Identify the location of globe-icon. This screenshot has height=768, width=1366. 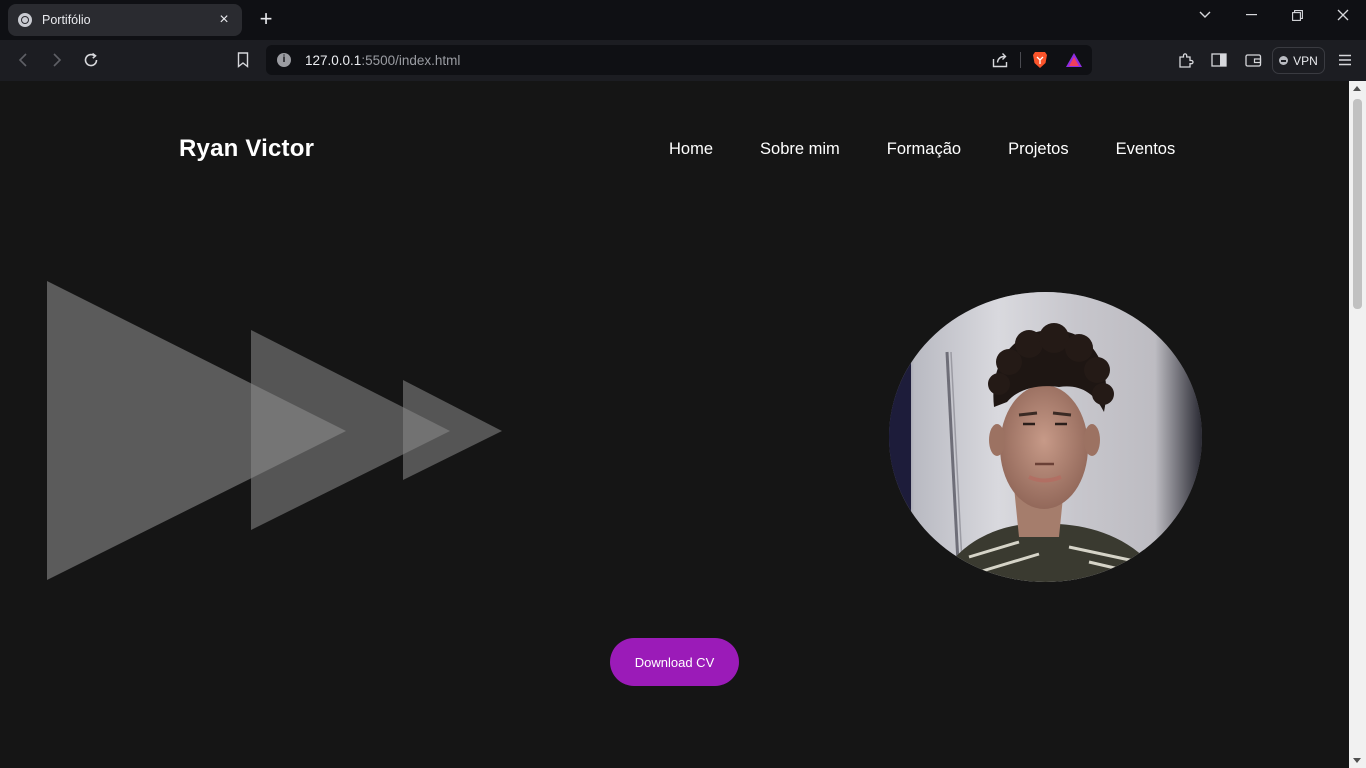
(25, 20).